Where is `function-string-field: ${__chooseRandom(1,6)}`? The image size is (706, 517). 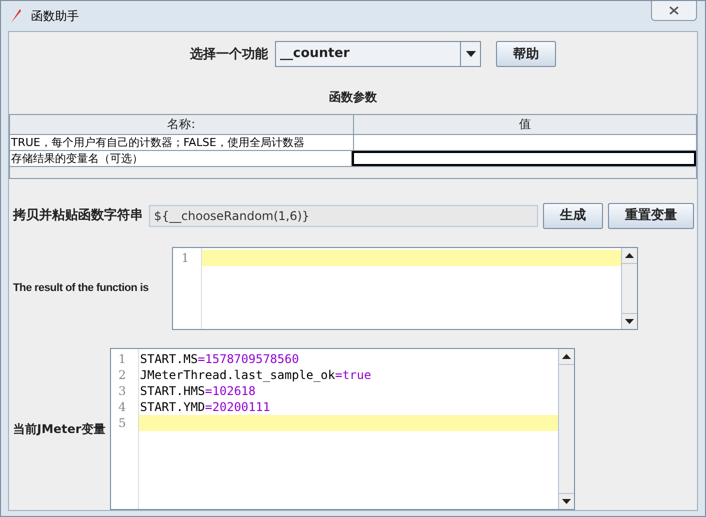
function-string-field: ${__chooseRandom(1,6)} is located at coordinates (343, 215).